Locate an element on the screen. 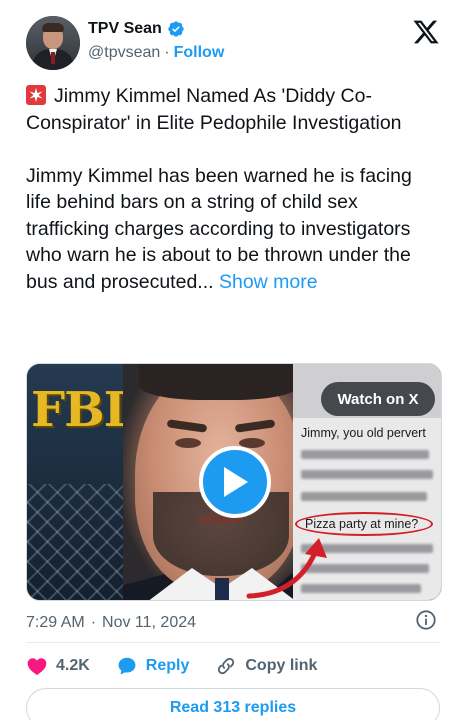  reply-bubble-icon is located at coordinates (127, 666).